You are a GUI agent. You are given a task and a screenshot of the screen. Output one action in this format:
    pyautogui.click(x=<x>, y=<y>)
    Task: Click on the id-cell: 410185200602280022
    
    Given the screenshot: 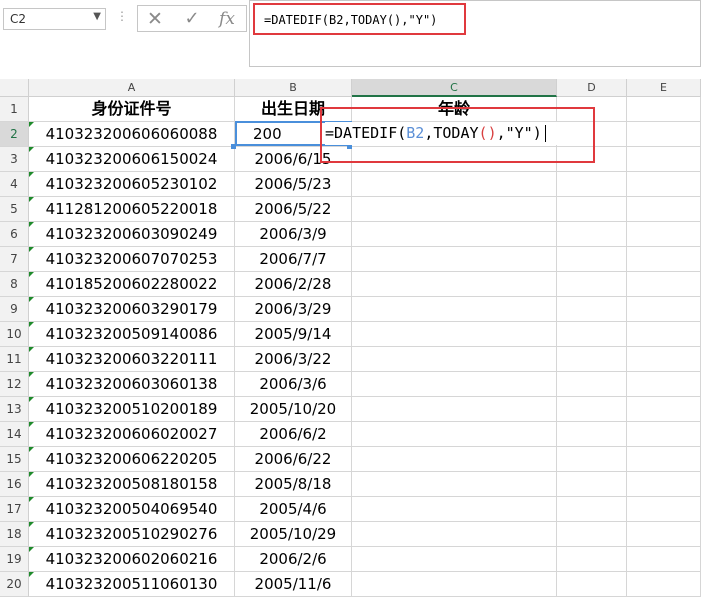 What is the action you would take?
    pyautogui.click(x=132, y=284)
    